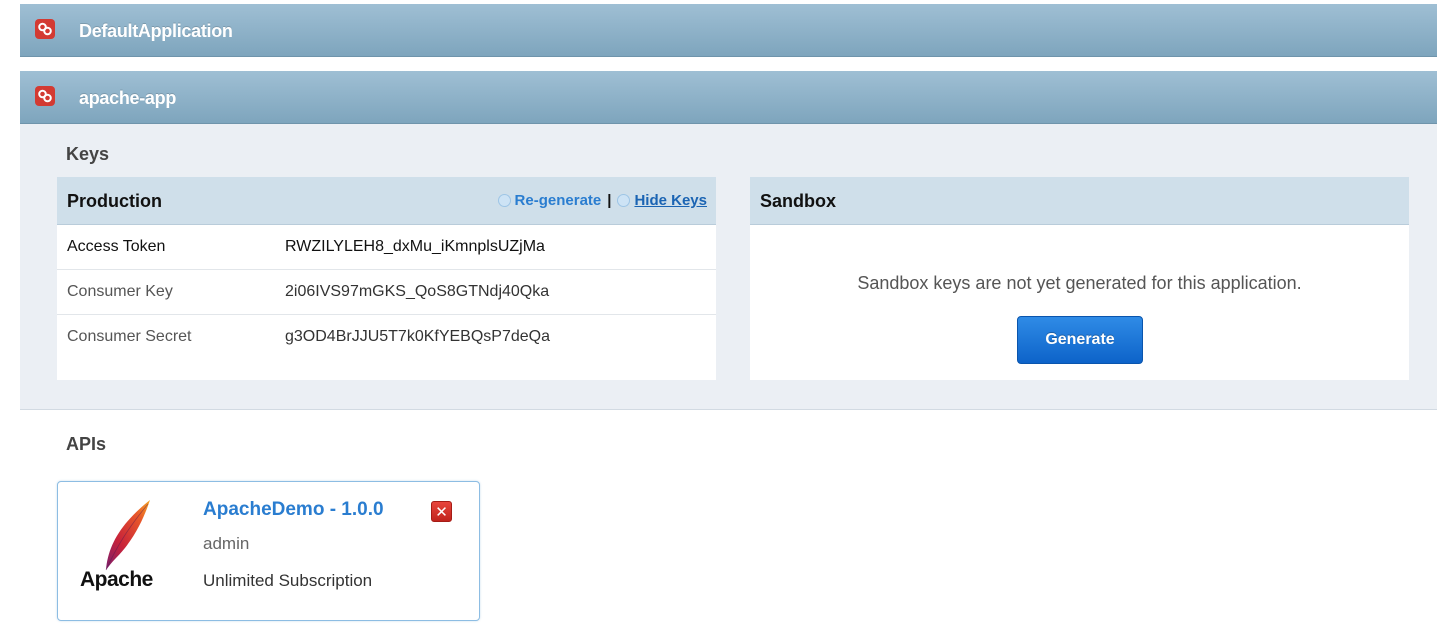 This screenshot has width=1437, height=632. I want to click on key-label: Consumer Secret, so click(129, 336).